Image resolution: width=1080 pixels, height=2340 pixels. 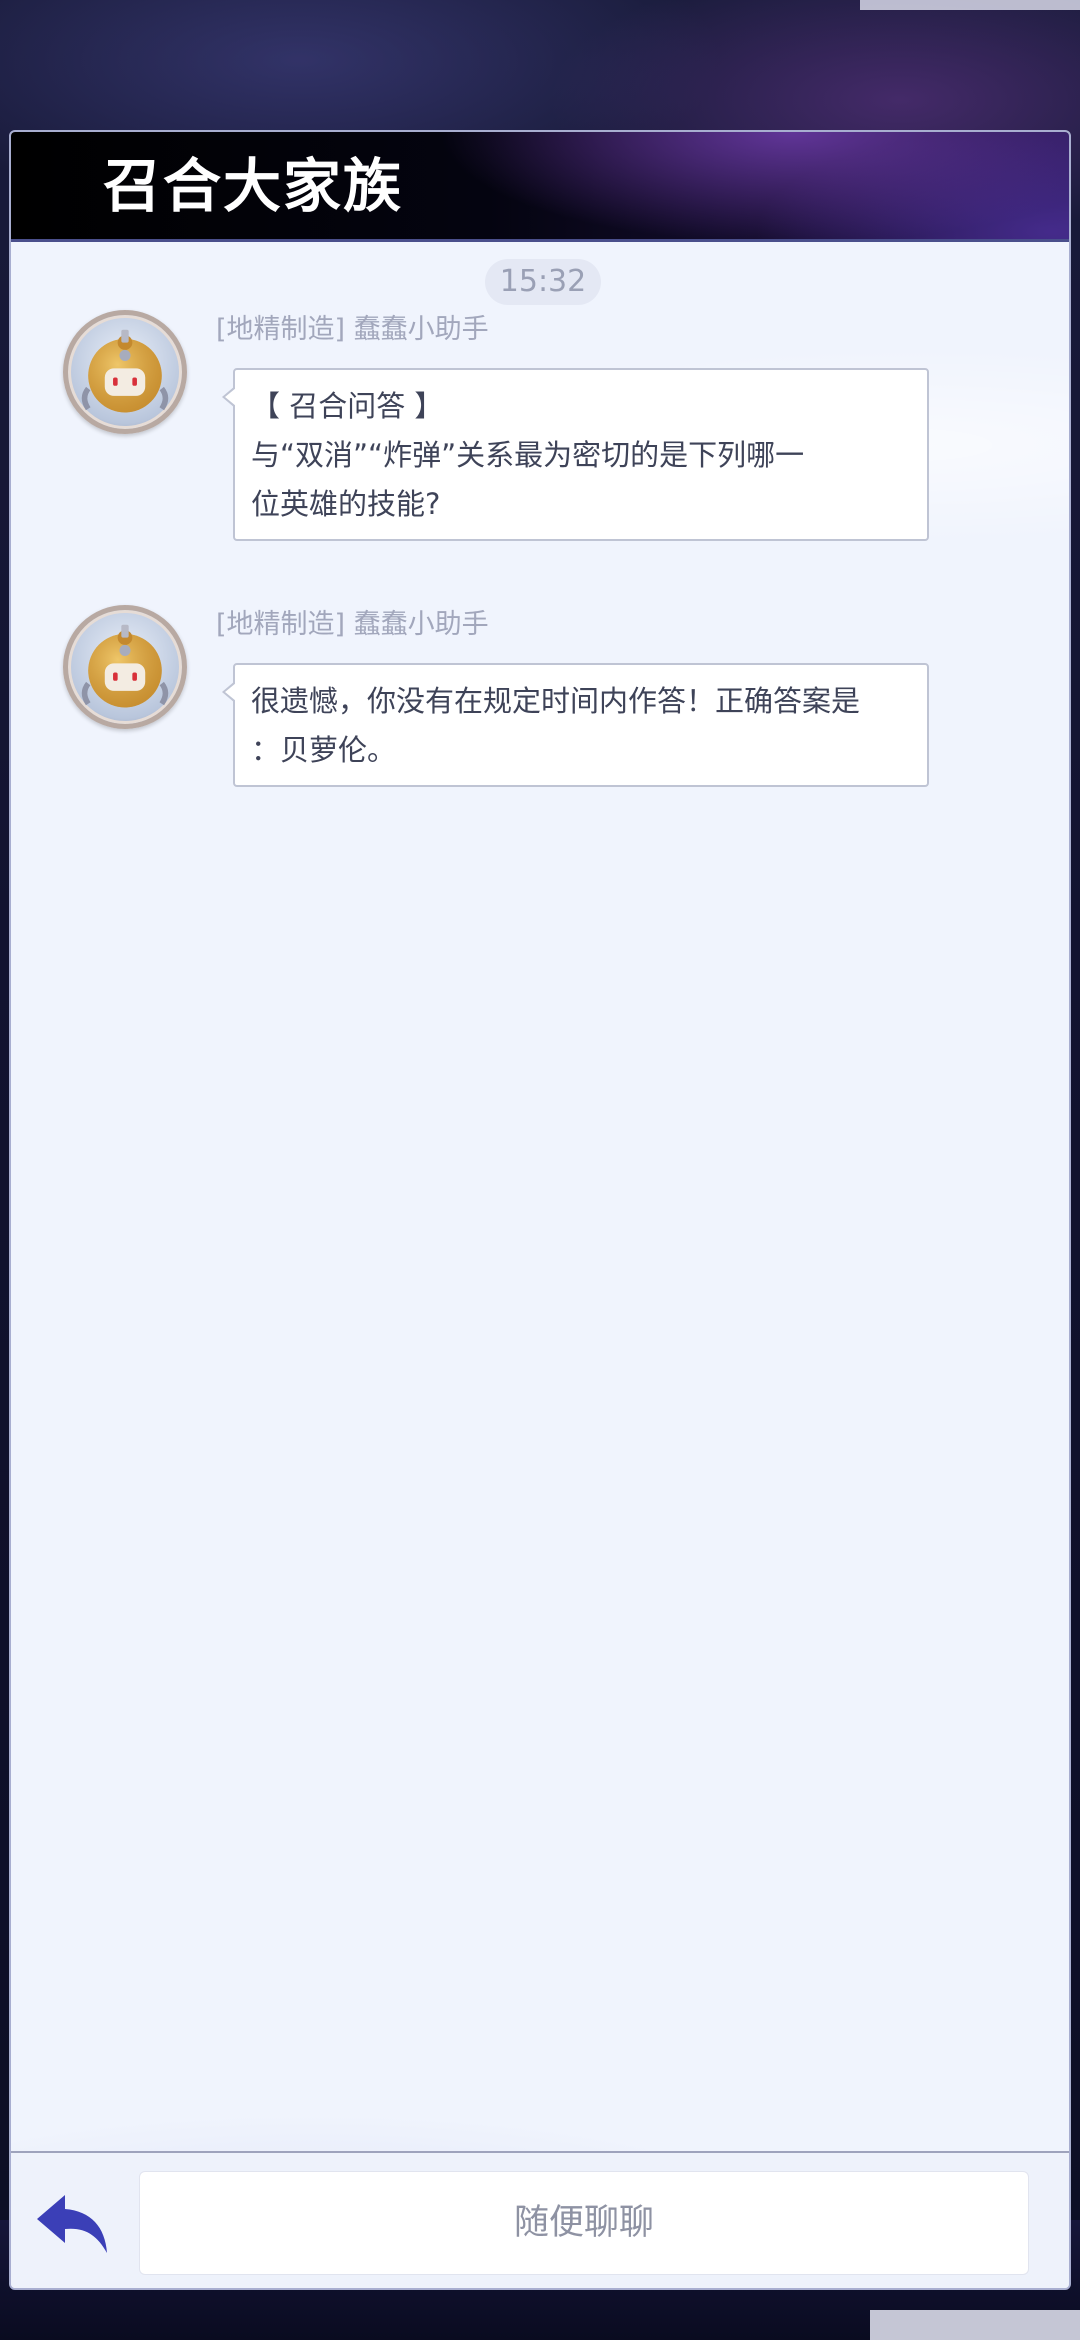 What do you see at coordinates (584, 2223) in the screenshot?
I see `chat-input` at bounding box center [584, 2223].